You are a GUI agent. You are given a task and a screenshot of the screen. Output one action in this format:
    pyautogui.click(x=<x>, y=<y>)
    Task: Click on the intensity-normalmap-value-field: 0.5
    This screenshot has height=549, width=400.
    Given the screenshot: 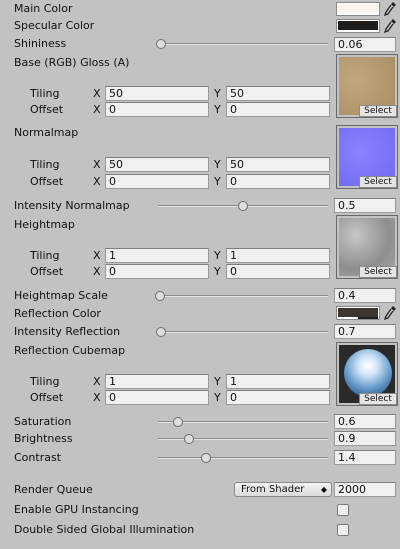 What is the action you would take?
    pyautogui.click(x=365, y=205)
    